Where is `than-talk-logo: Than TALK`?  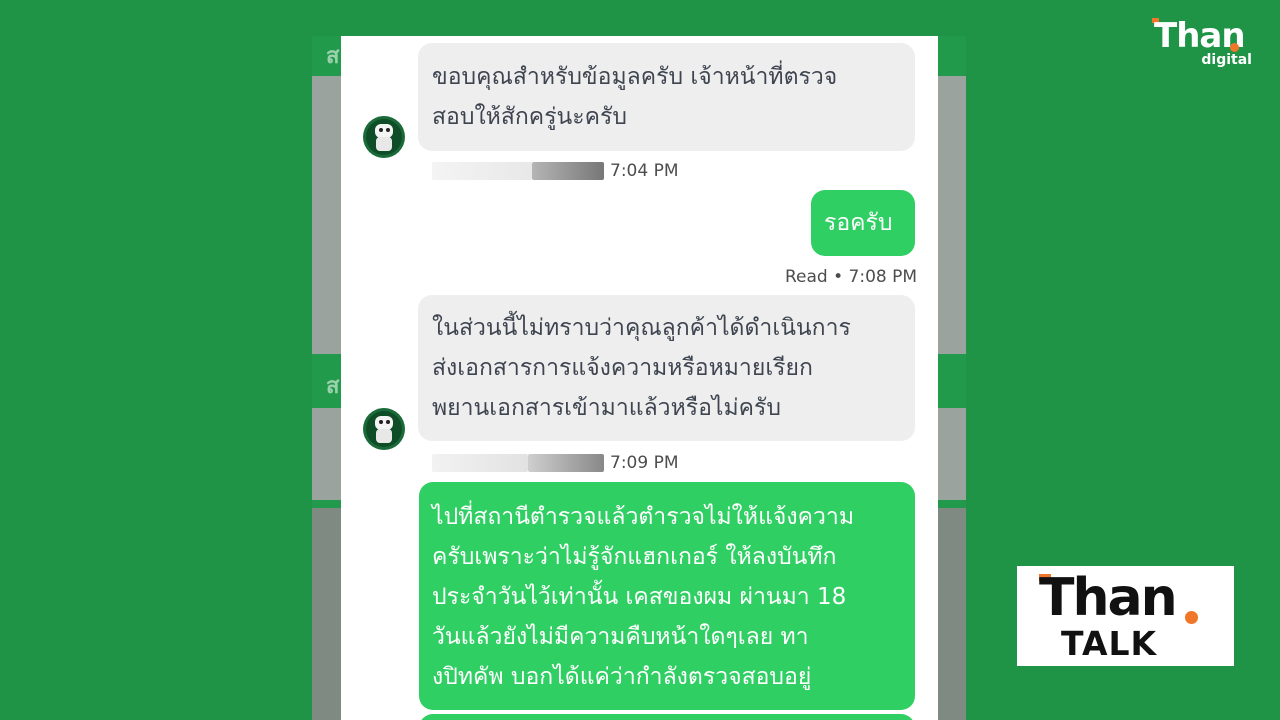
than-talk-logo: Than TALK is located at coordinates (1125, 616).